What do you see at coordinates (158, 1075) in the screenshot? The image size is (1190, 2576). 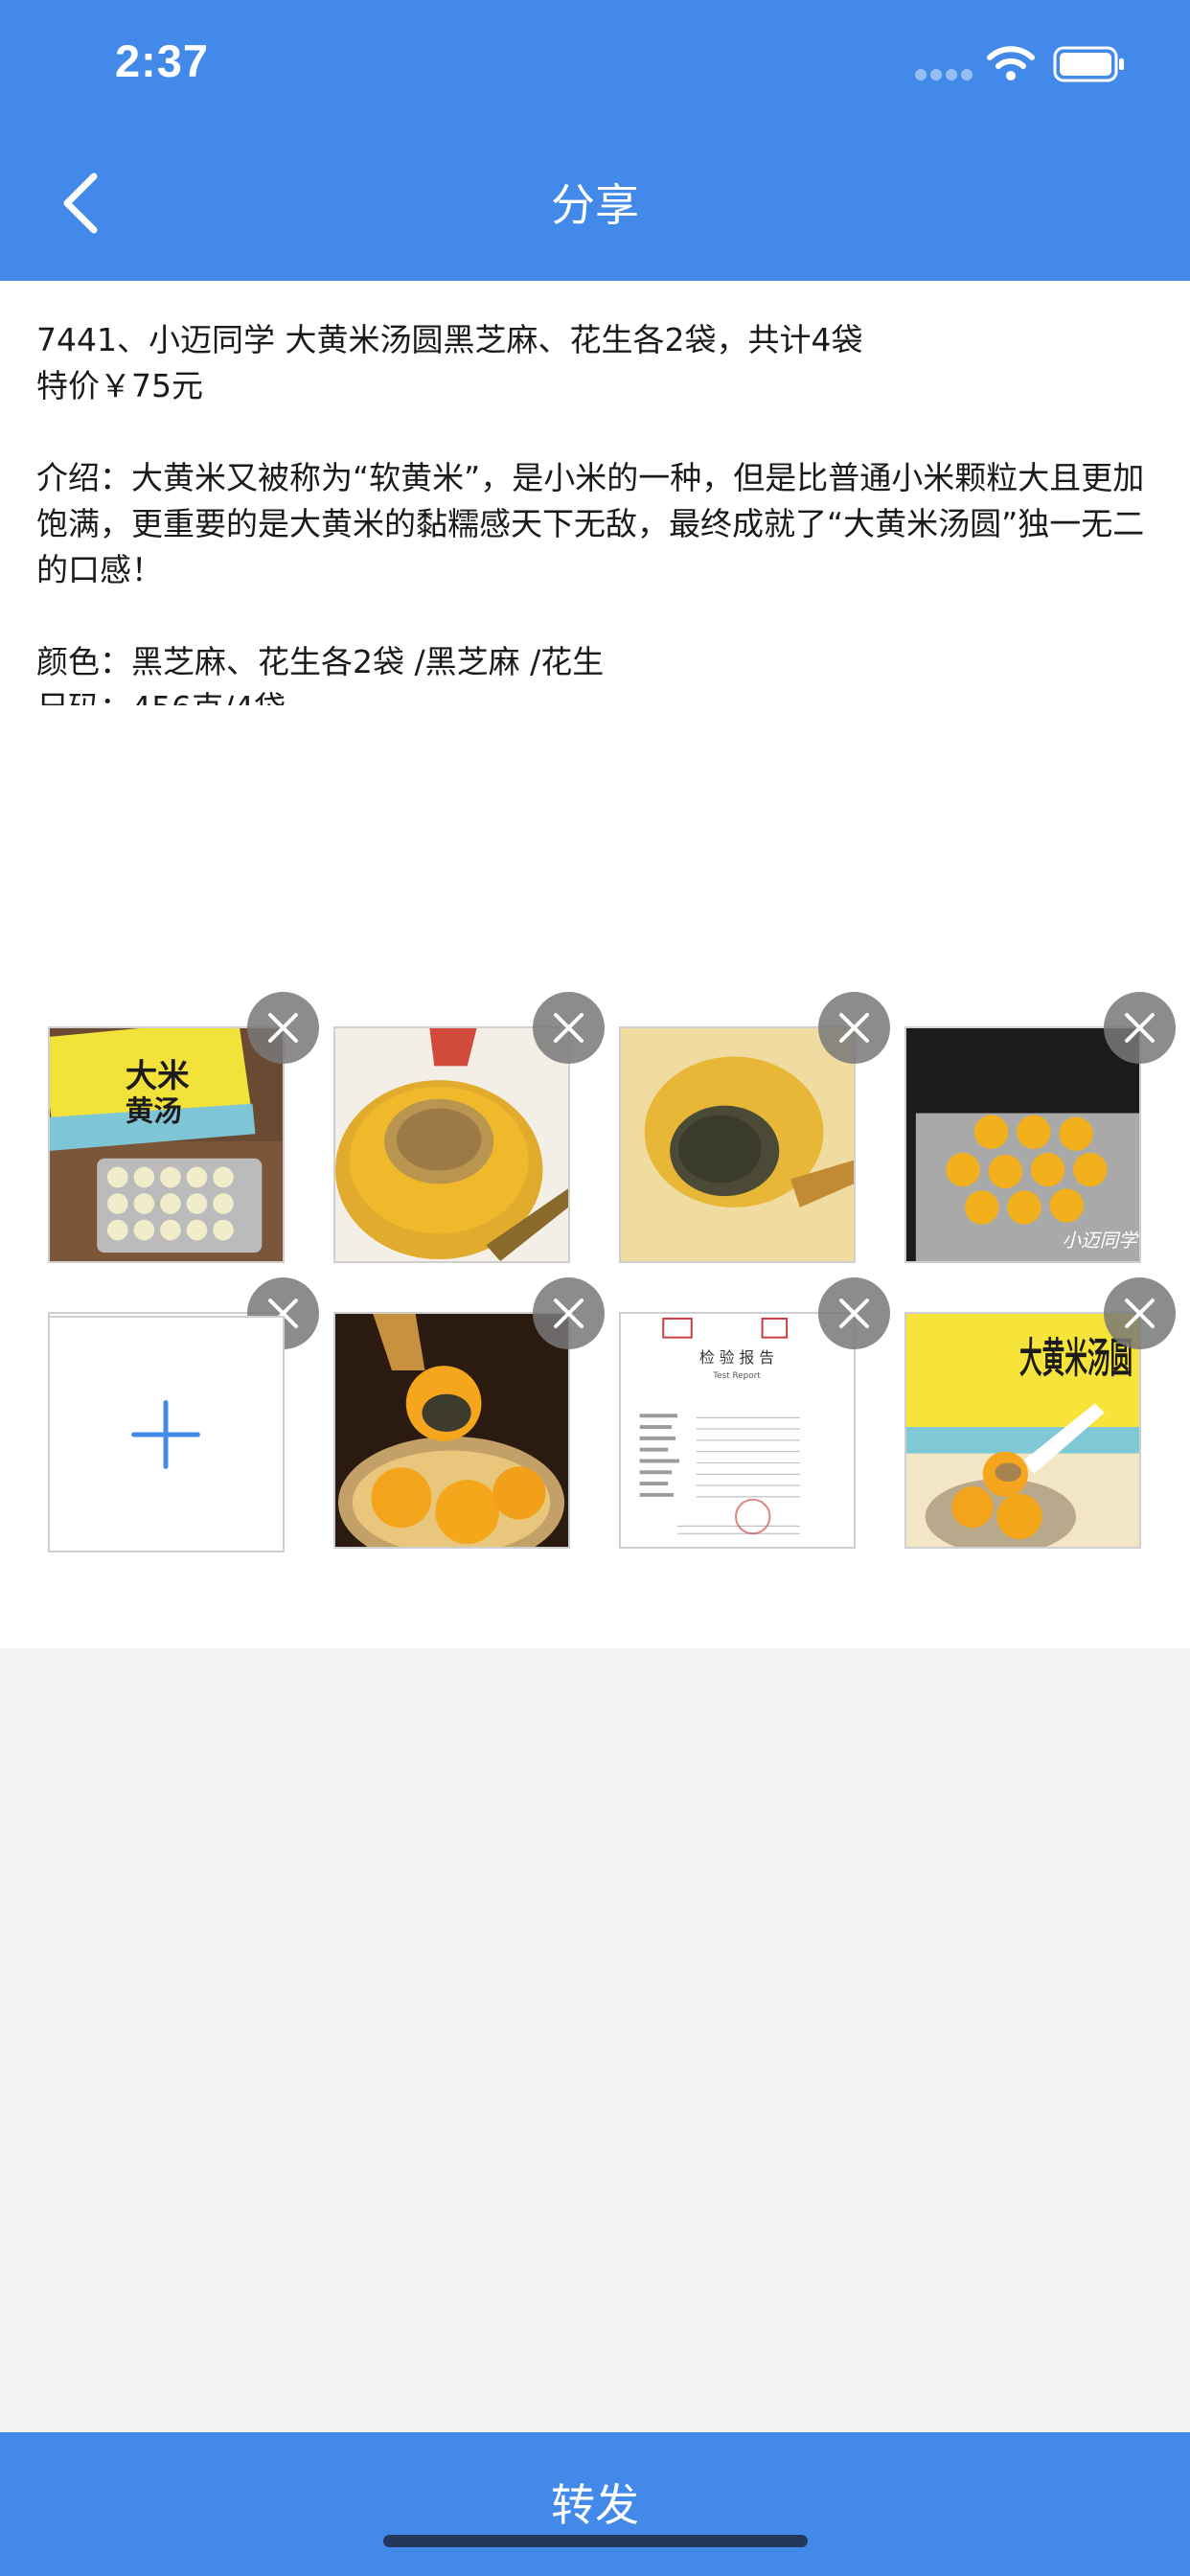 I see `svg-text: 大米` at bounding box center [158, 1075].